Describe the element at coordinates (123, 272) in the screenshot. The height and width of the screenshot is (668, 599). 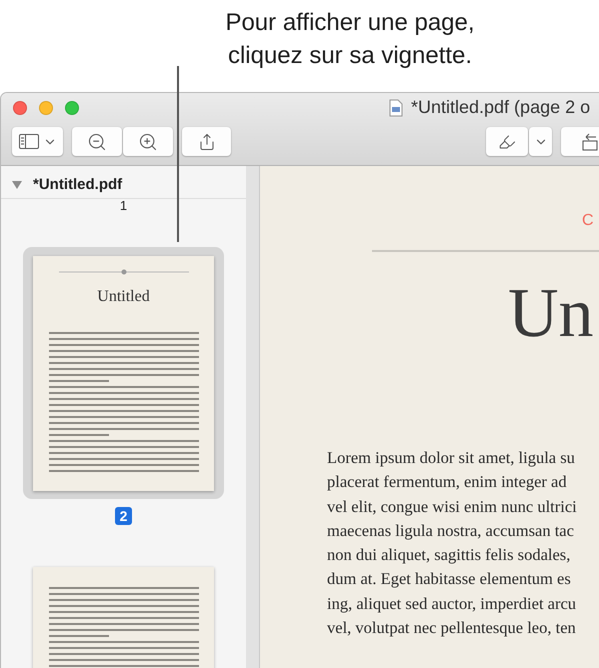
I see `ornament-rule-icon` at that location.